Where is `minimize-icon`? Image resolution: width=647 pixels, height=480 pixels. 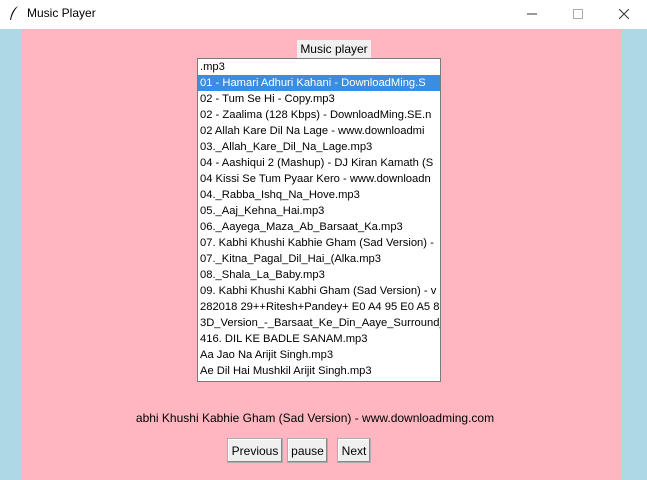
minimize-icon is located at coordinates (532, 14).